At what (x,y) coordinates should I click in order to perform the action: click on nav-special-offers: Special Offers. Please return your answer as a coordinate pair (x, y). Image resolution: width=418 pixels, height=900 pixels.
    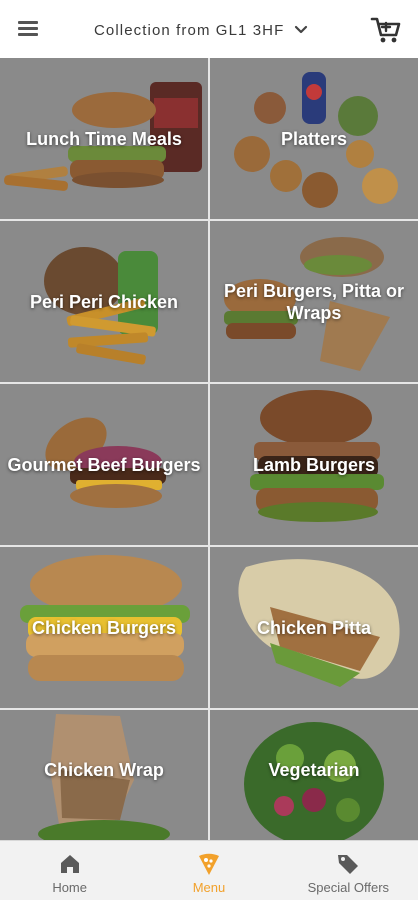
    Looking at the image, I should click on (348, 870).